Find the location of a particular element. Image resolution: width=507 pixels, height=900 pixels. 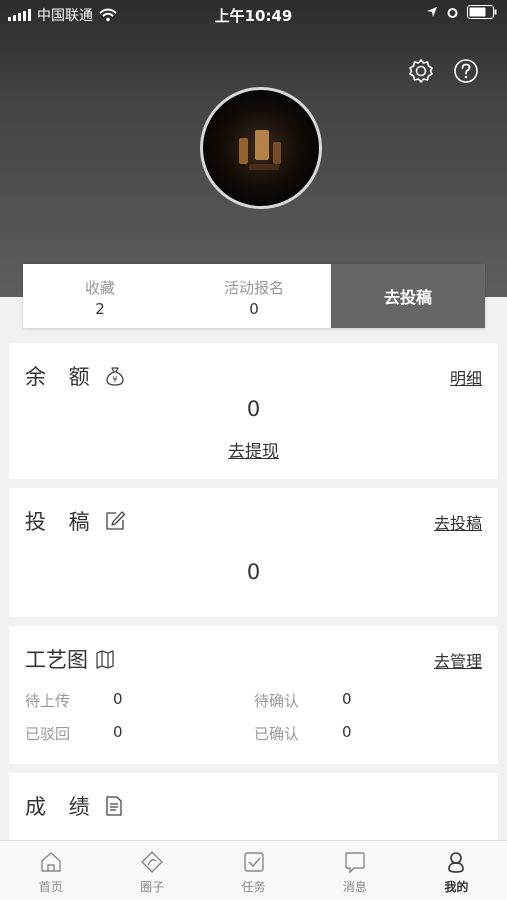

location-icon is located at coordinates (432, 12).